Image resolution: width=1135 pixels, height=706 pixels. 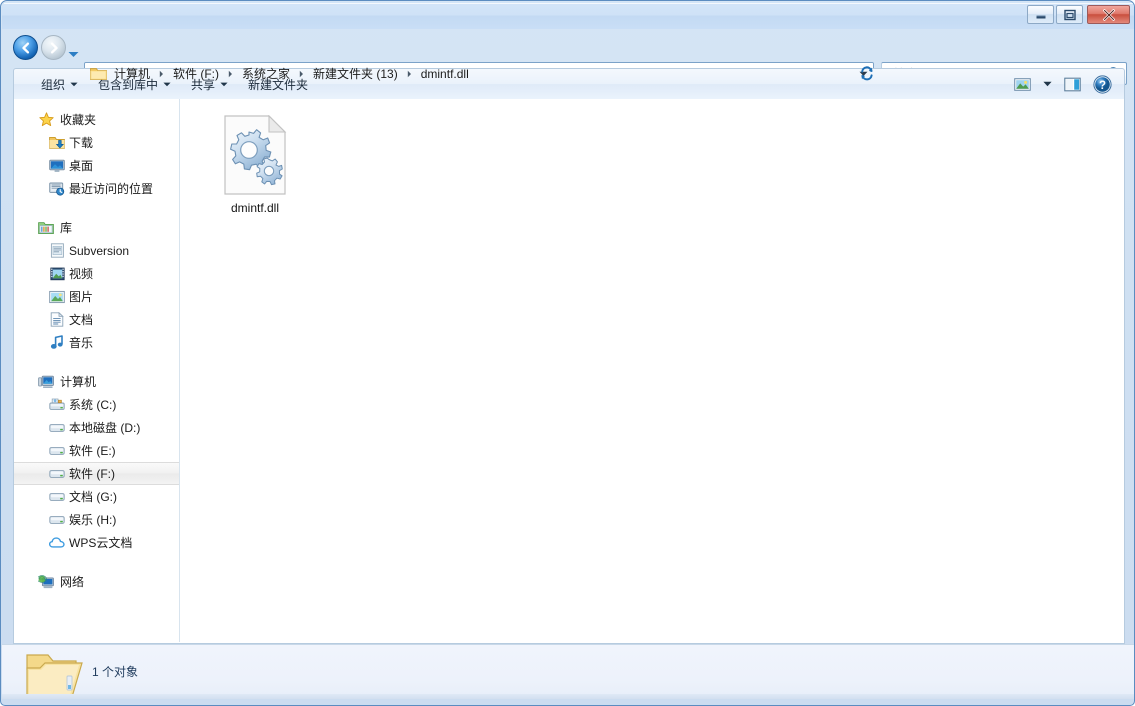 I want to click on cloud-icon, so click(x=57, y=543).